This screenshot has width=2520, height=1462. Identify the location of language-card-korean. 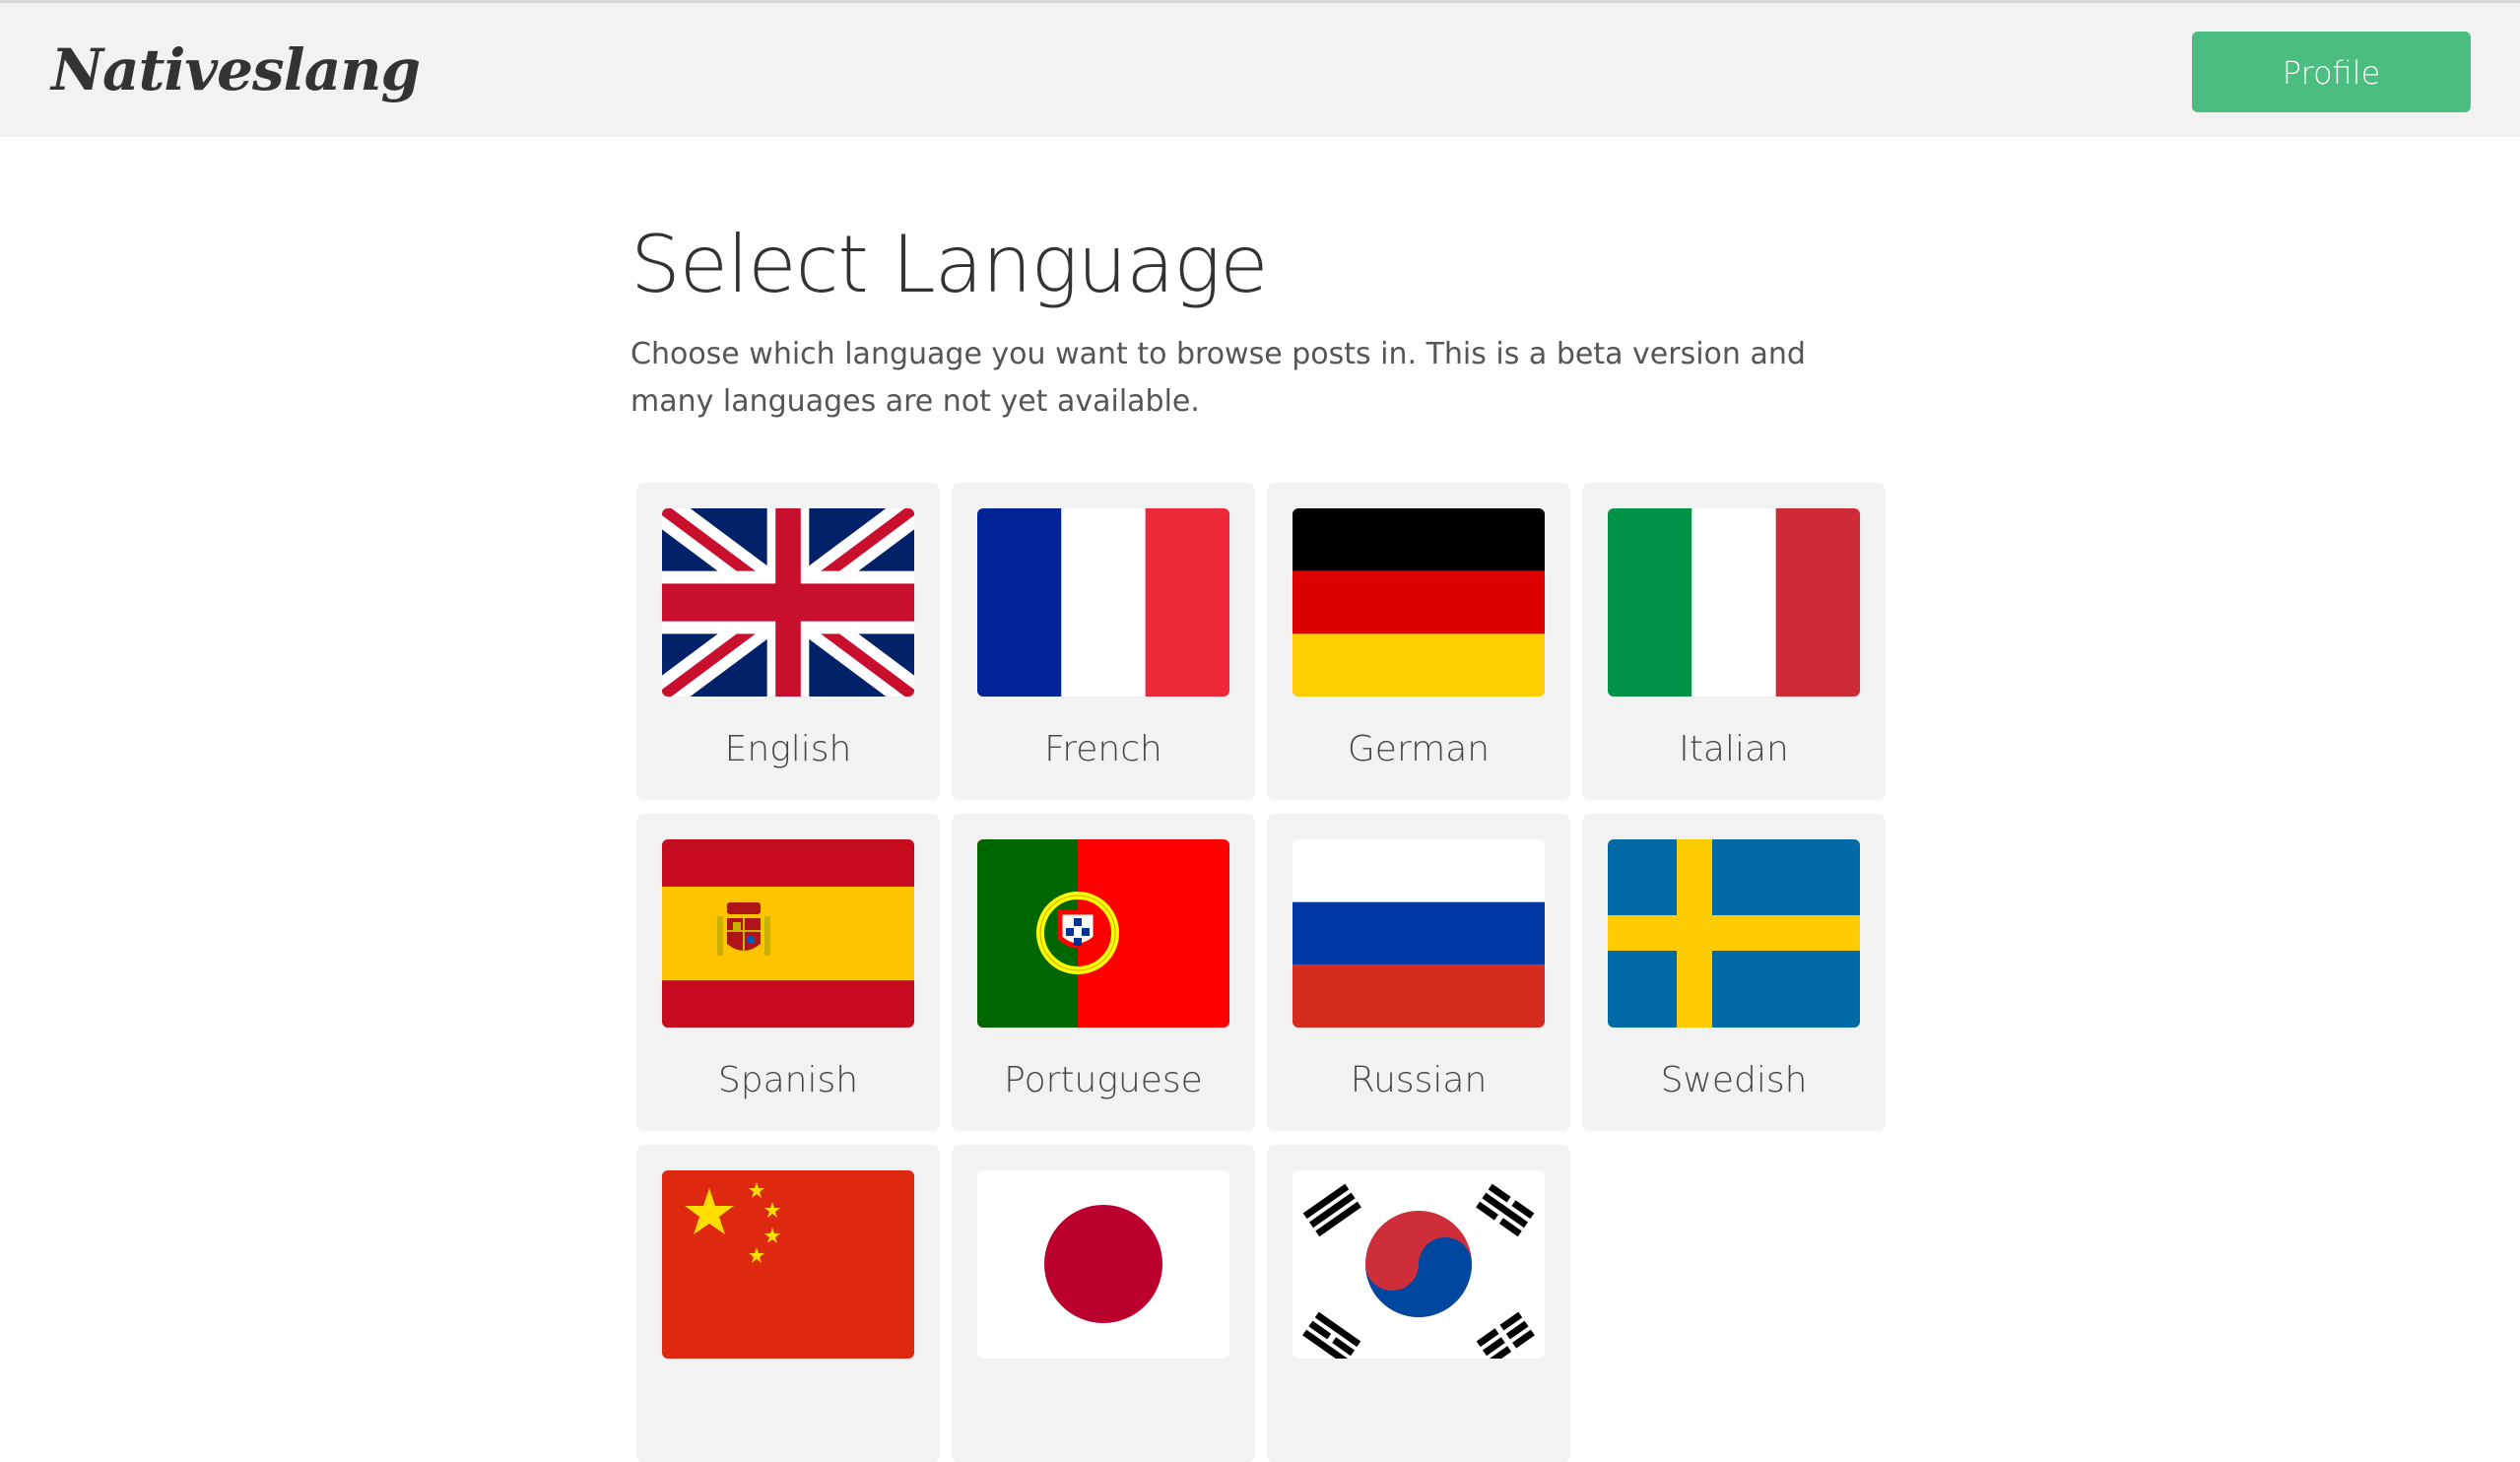
(1418, 1303).